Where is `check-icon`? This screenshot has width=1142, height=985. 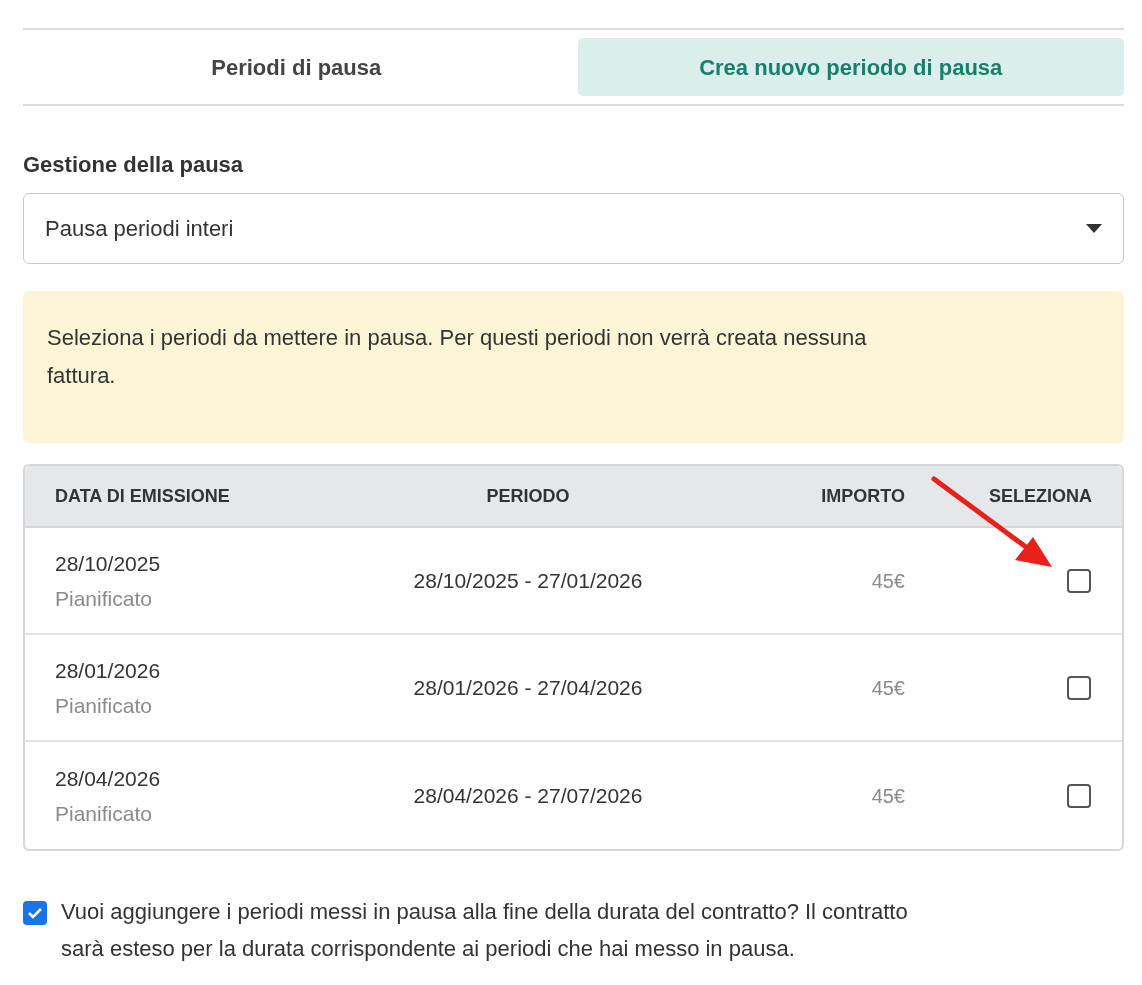
check-icon is located at coordinates (35, 913).